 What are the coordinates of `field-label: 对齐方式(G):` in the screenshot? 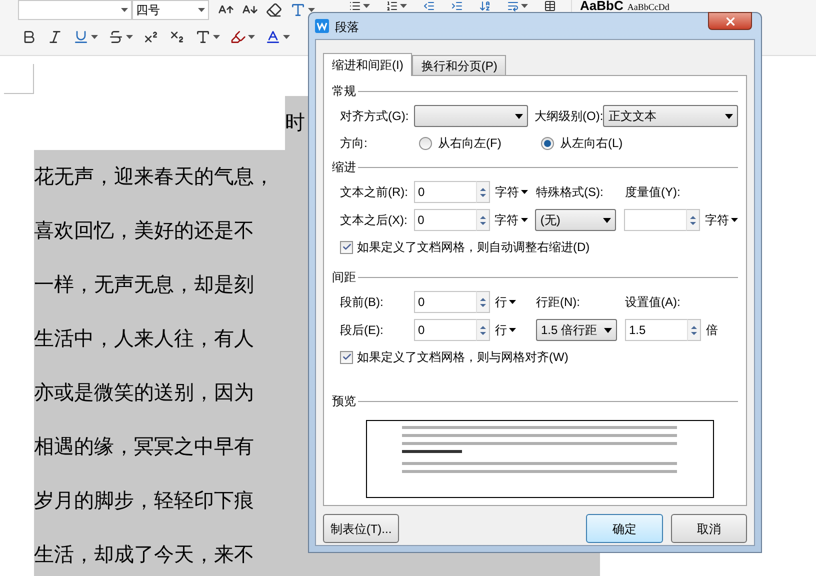 It's located at (375, 116).